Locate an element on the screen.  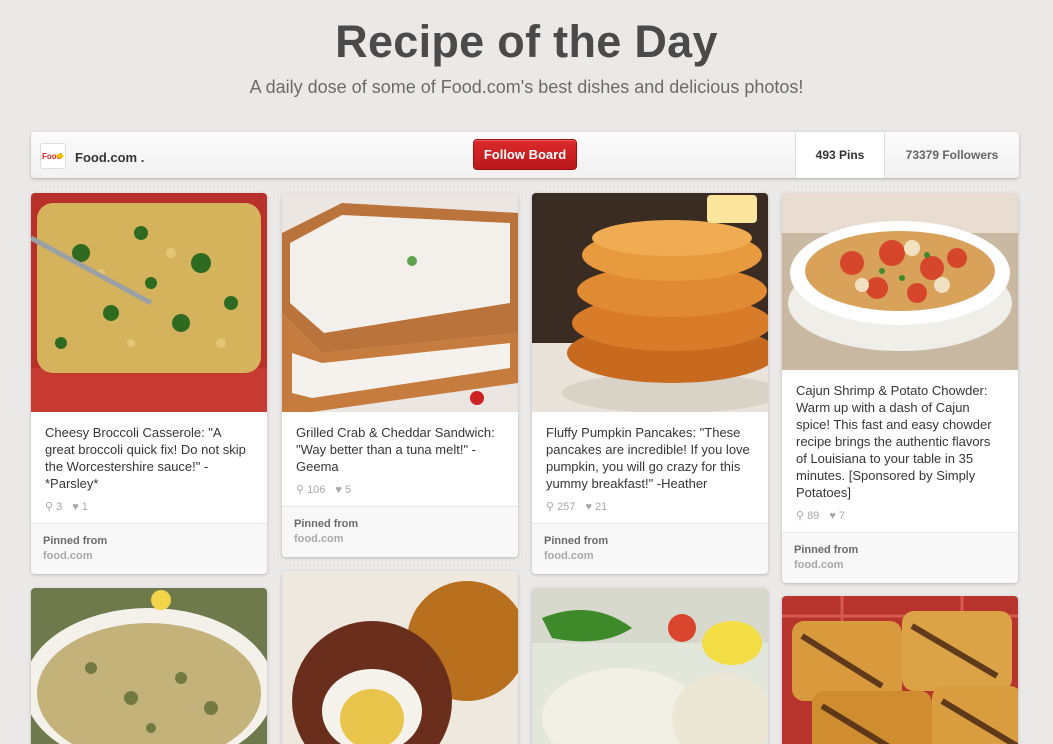
page-title: Recipe of the Day is located at coordinates (526, 41).